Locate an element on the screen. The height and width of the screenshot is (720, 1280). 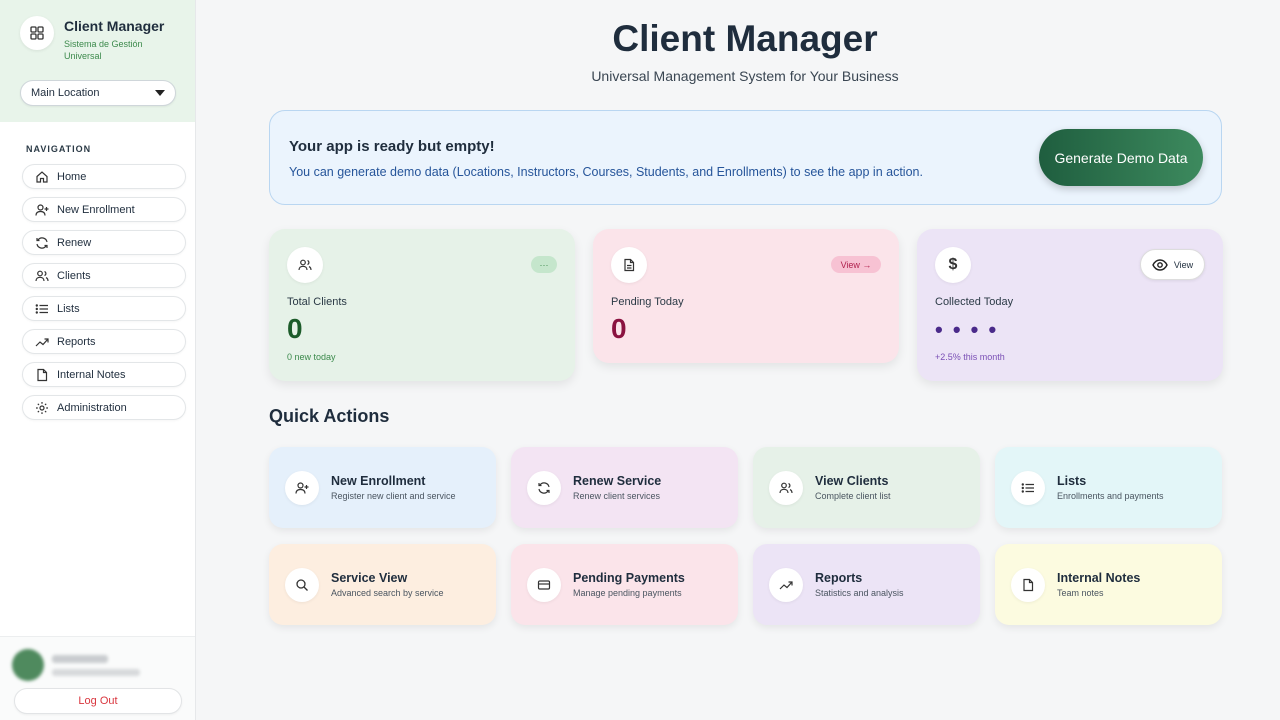
stat-label: Pending Today is located at coordinates (647, 302).